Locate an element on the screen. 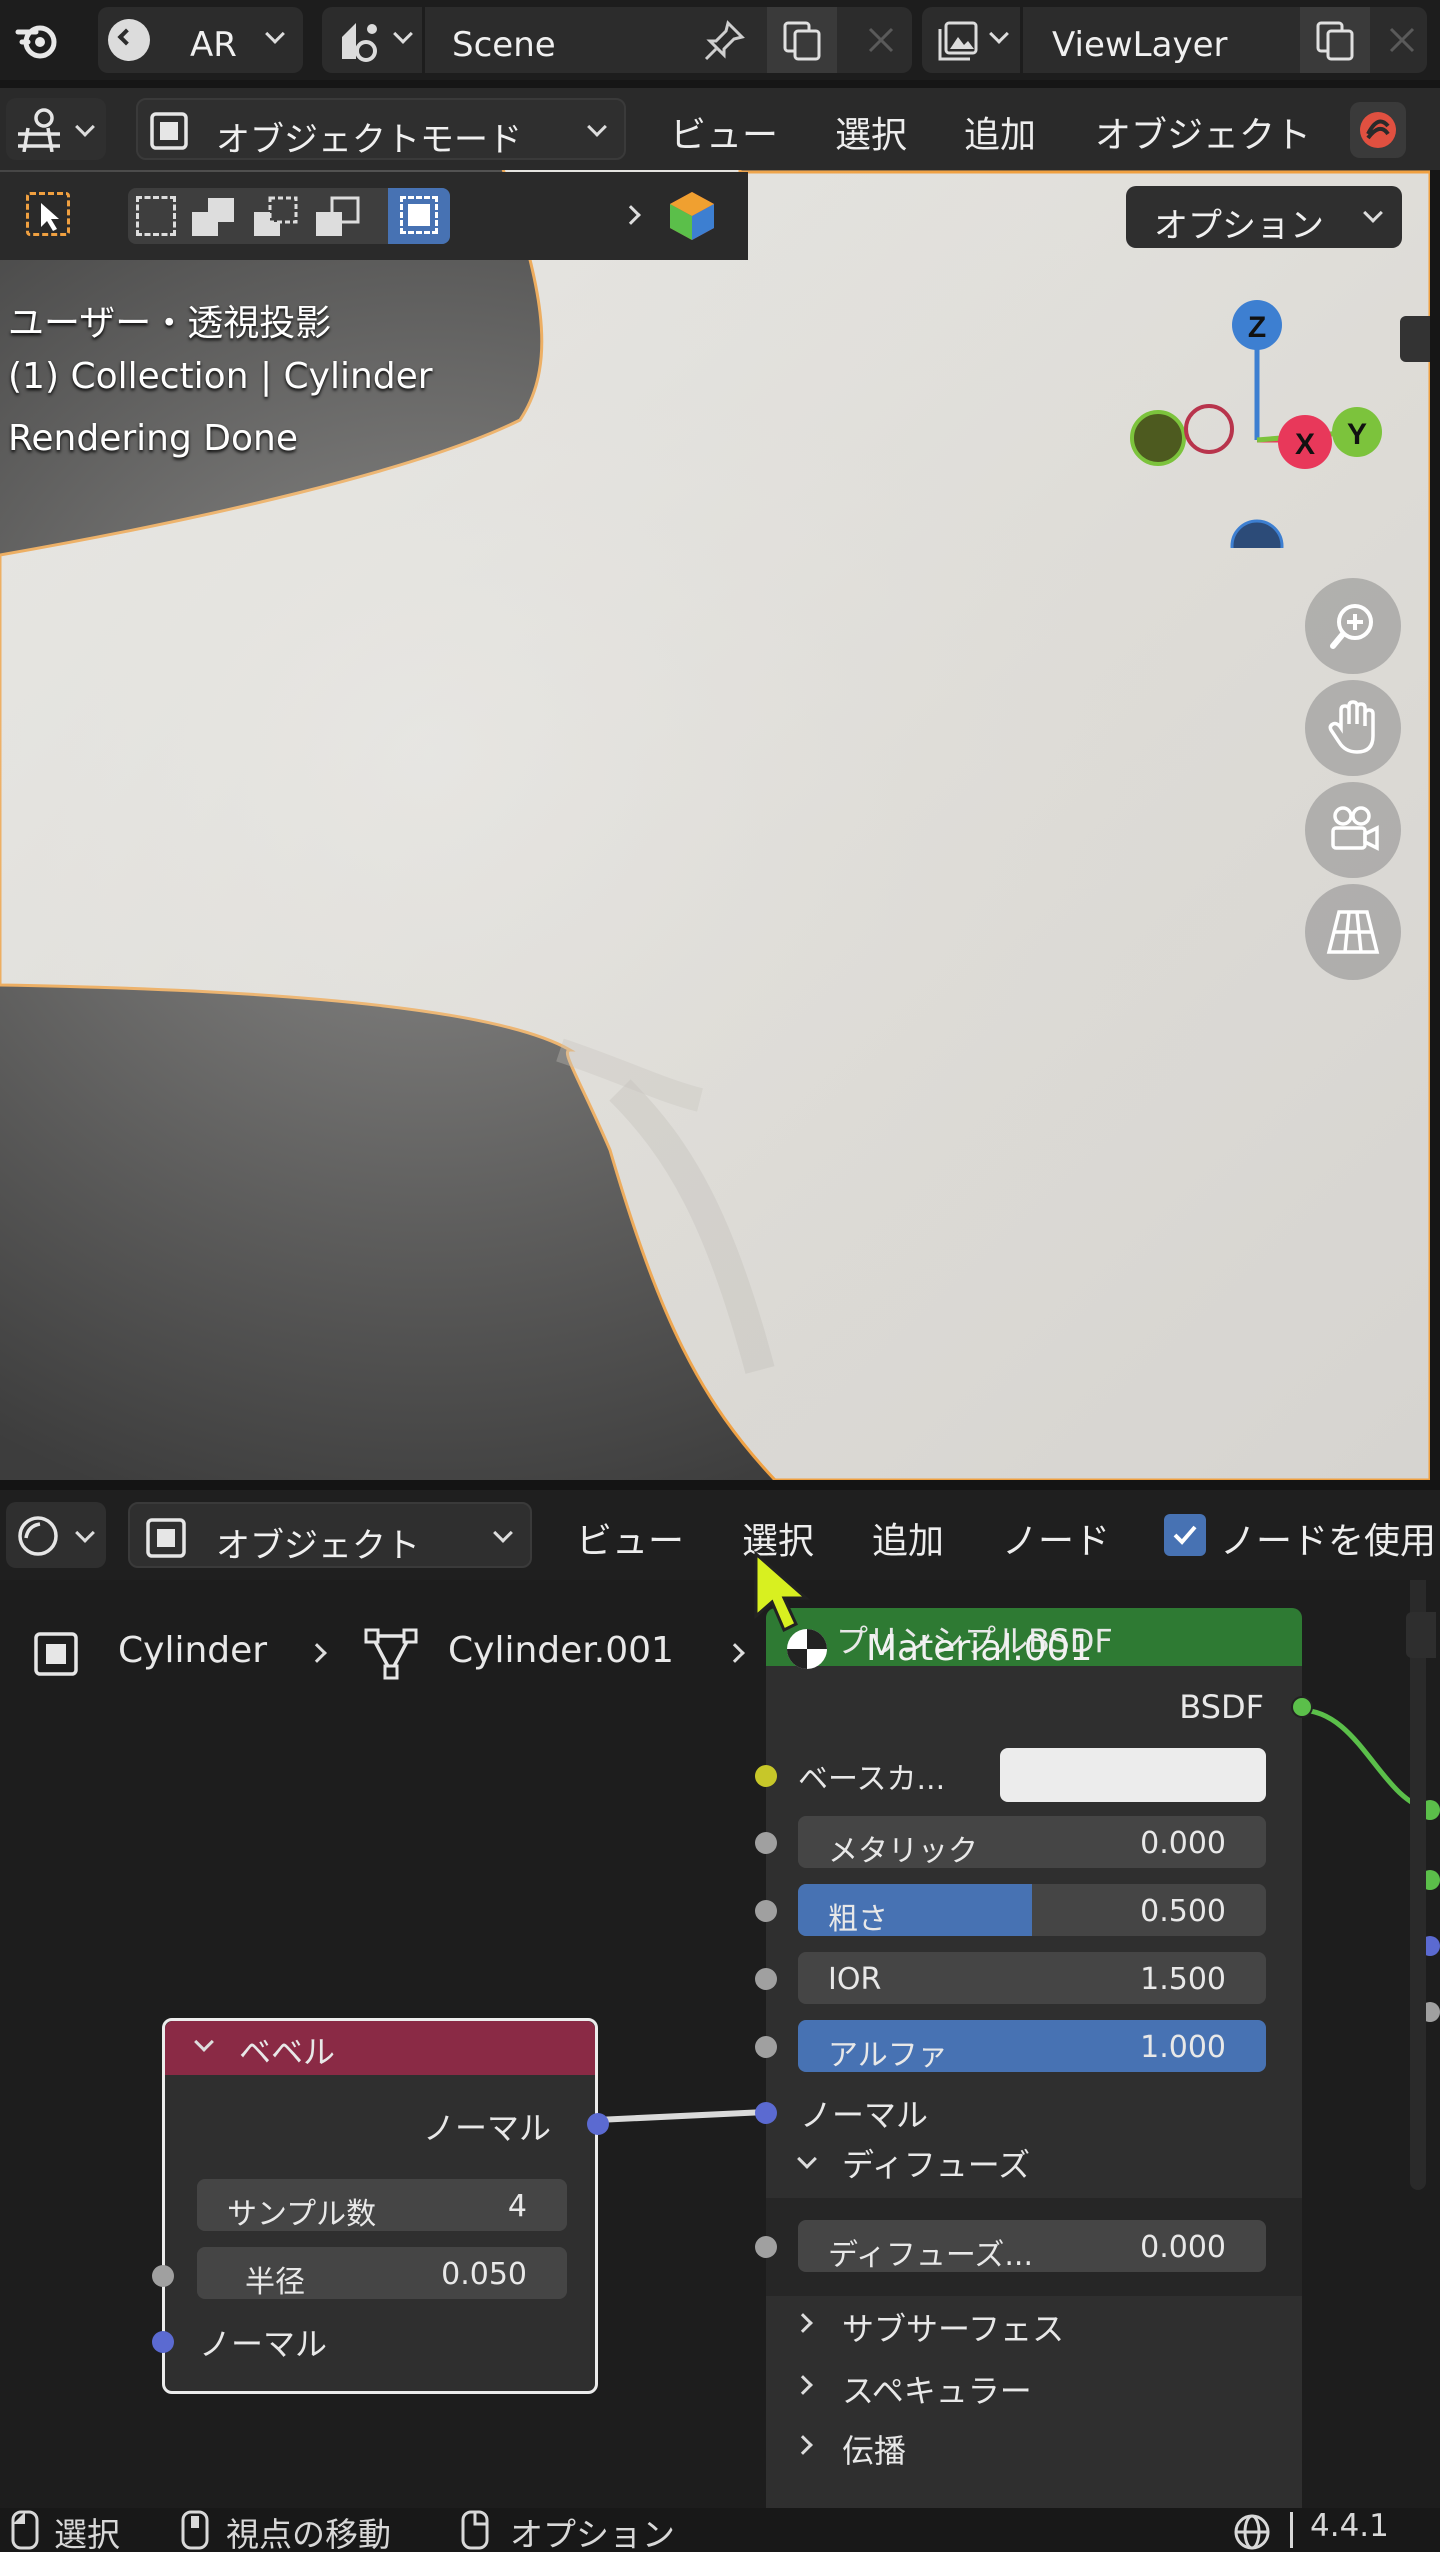 This screenshot has width=1440, height=2552. options-dropdown: オプション is located at coordinates (1264, 217).